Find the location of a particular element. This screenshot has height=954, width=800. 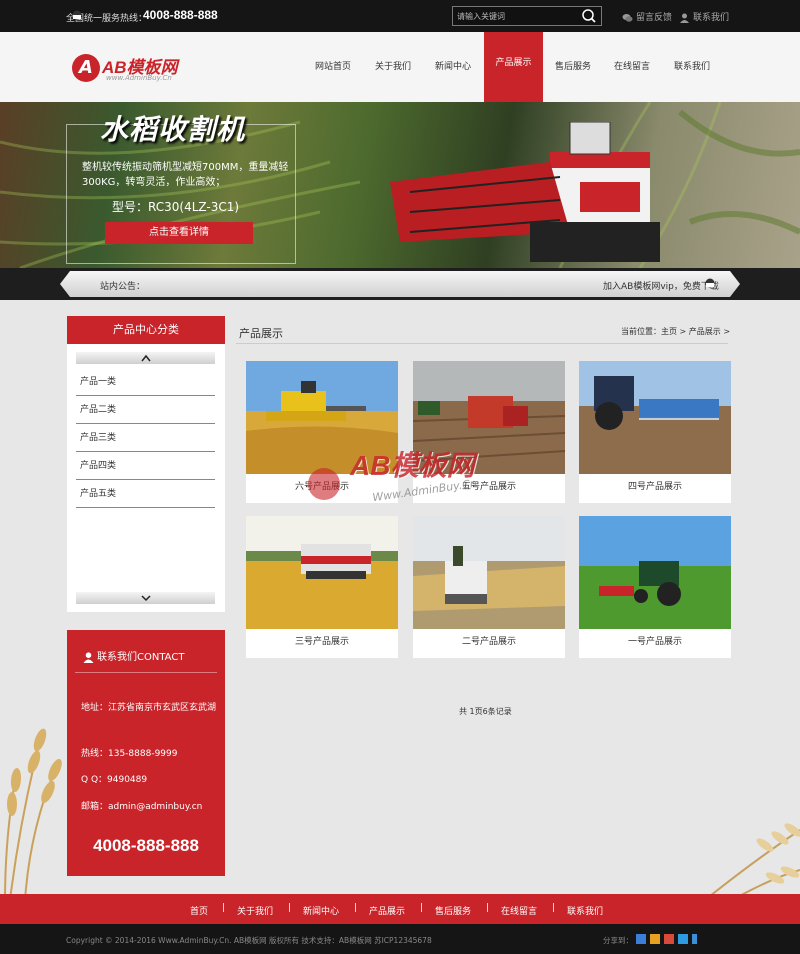

nav-service: 售后服务 is located at coordinates (573, 67).